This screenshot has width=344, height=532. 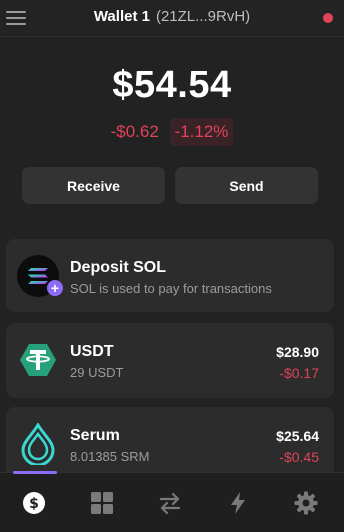 I want to click on token-amount: 8.01385 SRM, so click(x=110, y=456).